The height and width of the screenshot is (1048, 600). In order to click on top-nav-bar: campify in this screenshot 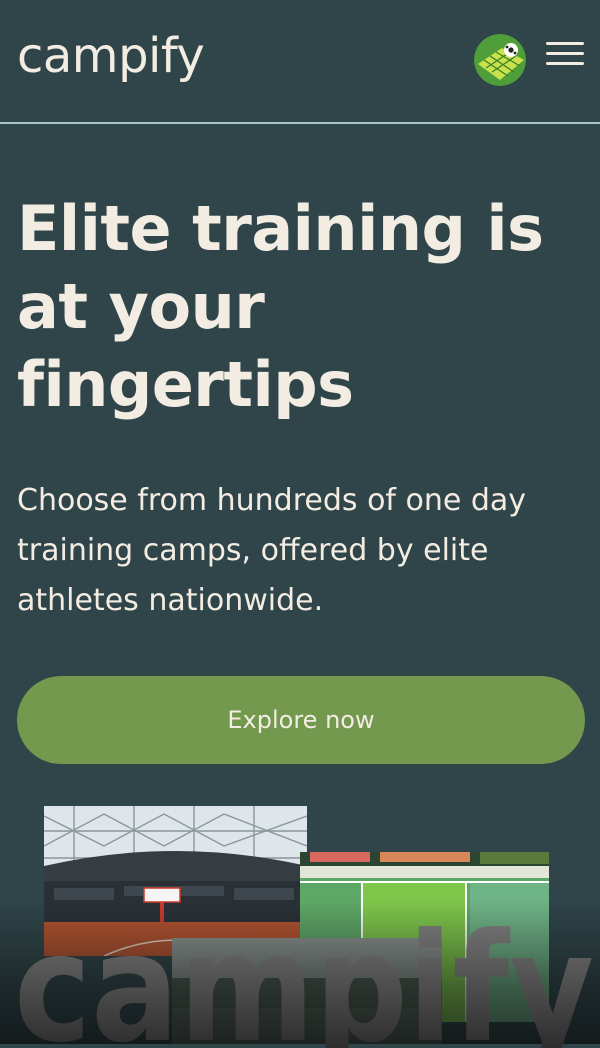, I will do `click(300, 62)`.